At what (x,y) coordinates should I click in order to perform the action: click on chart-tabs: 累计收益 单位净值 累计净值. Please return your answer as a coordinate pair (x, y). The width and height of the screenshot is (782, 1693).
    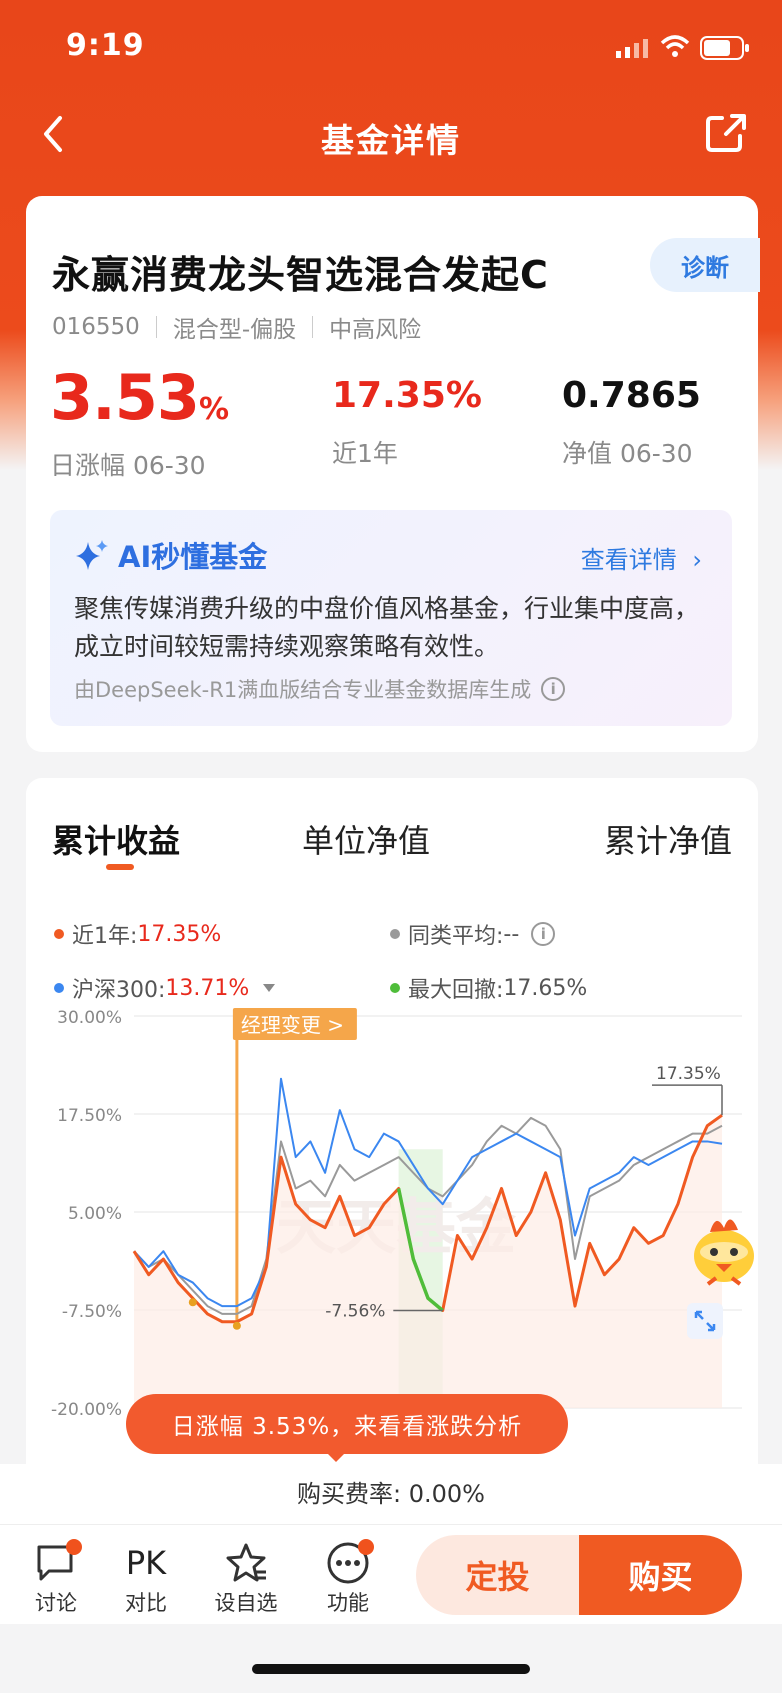
    Looking at the image, I should click on (392, 846).